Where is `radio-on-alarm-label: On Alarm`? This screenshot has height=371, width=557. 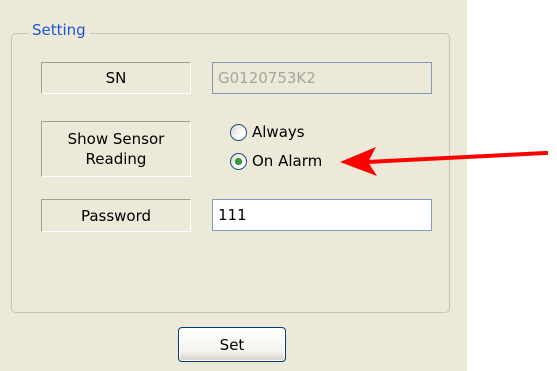
radio-on-alarm-label: On Alarm is located at coordinates (287, 161).